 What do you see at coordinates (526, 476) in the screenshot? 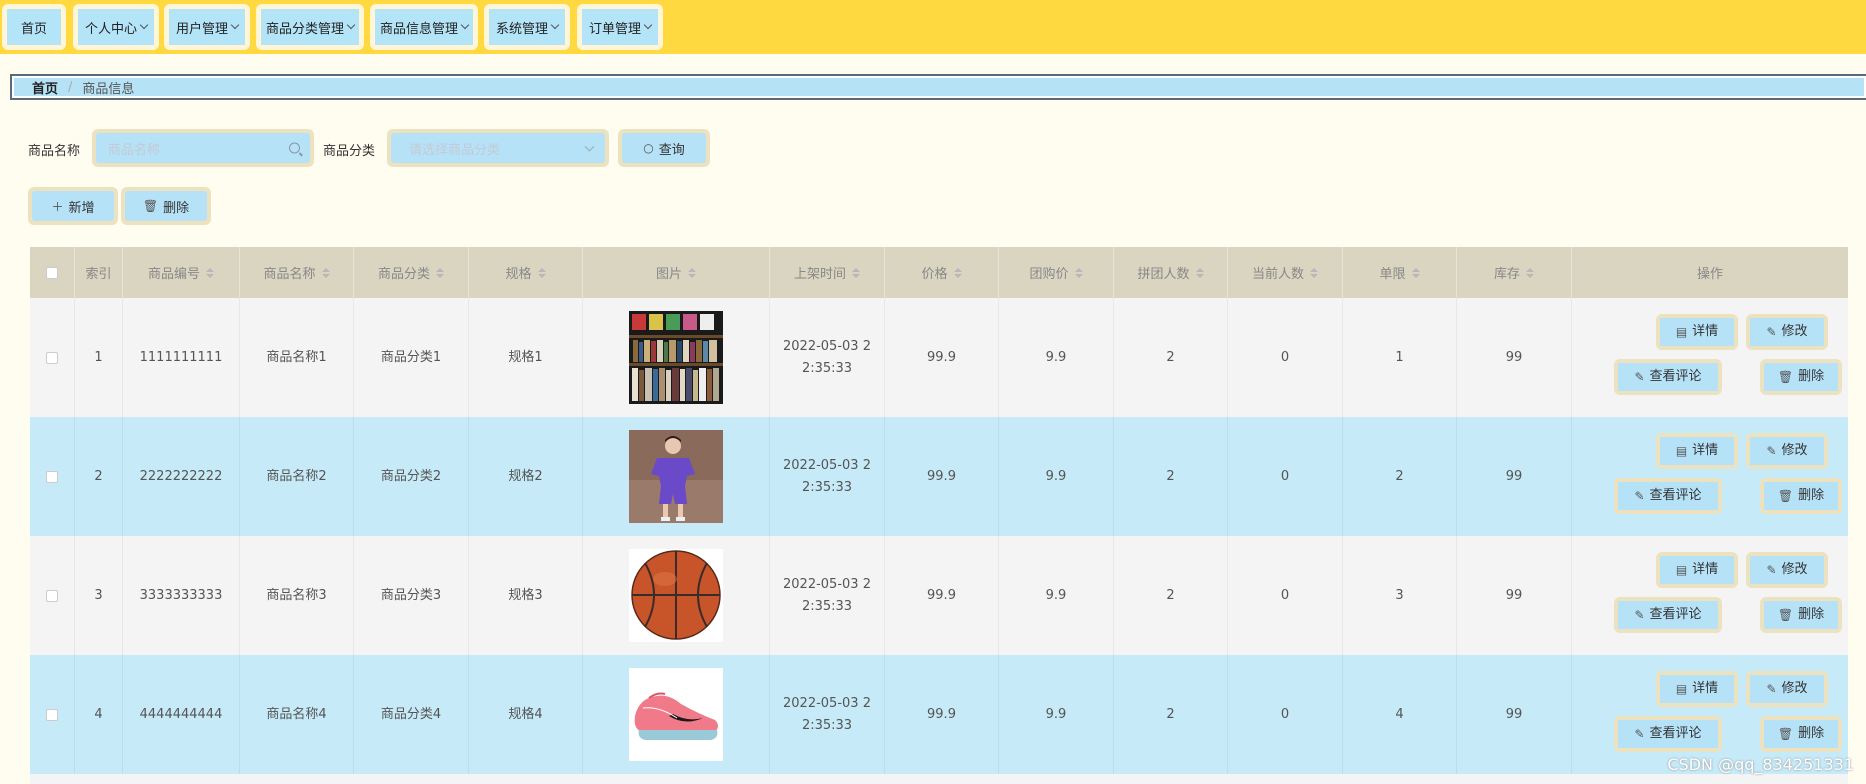
I see `cell-spec: 规格2` at bounding box center [526, 476].